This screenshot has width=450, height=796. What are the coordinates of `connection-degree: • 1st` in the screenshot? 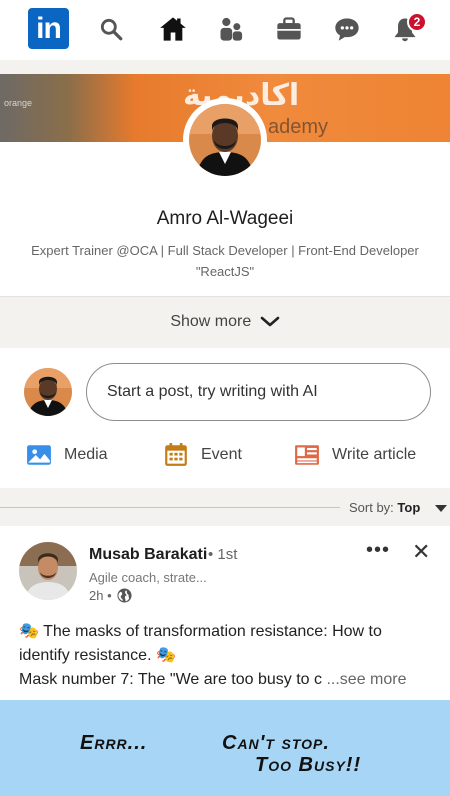 It's located at (223, 554).